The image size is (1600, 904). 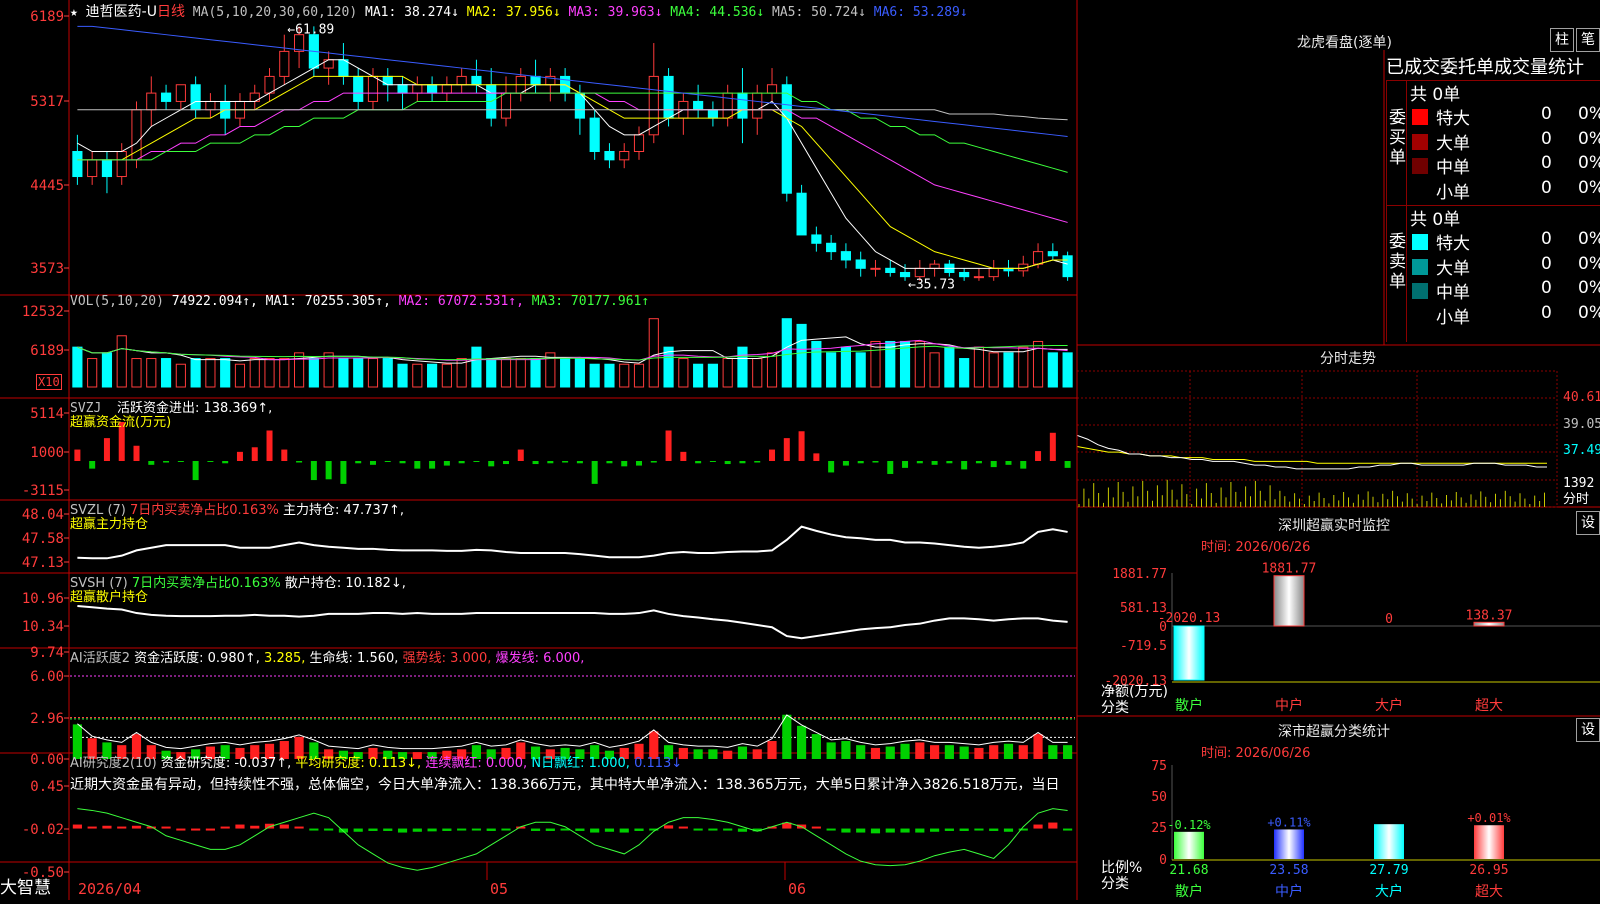 I want to click on svzl-axis-tick: 48.04, so click(x=43, y=515).